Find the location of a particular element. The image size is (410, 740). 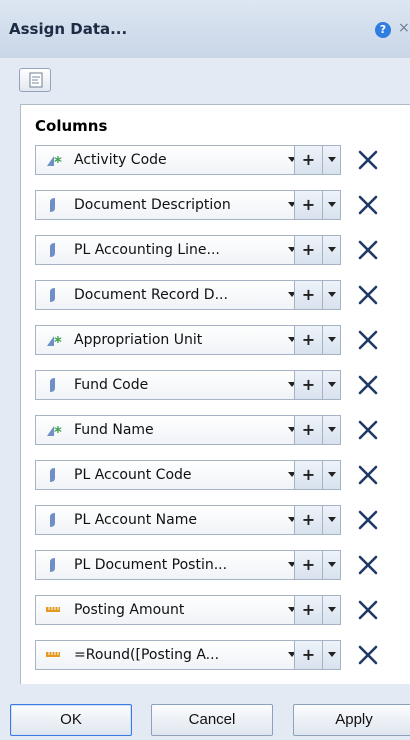

column-row: Fund Code + is located at coordinates (215, 392).